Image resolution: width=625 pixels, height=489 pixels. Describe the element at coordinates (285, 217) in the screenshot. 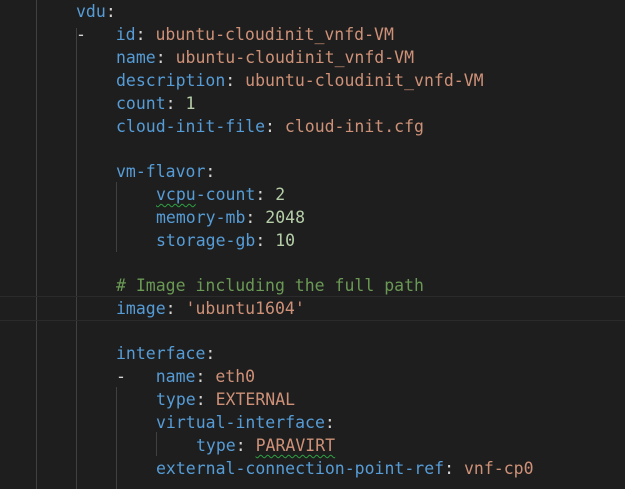

I see `yaml-value: 2048` at that location.